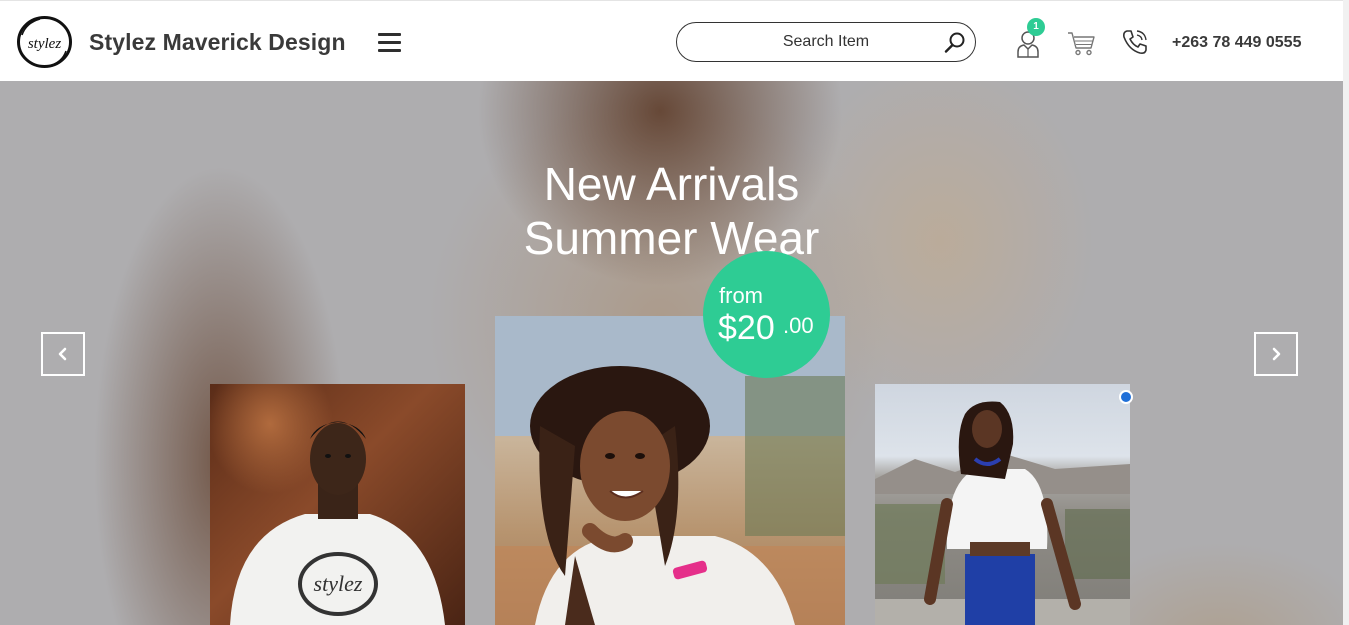 The image size is (1349, 625). I want to click on price-from-label: from, so click(741, 295).